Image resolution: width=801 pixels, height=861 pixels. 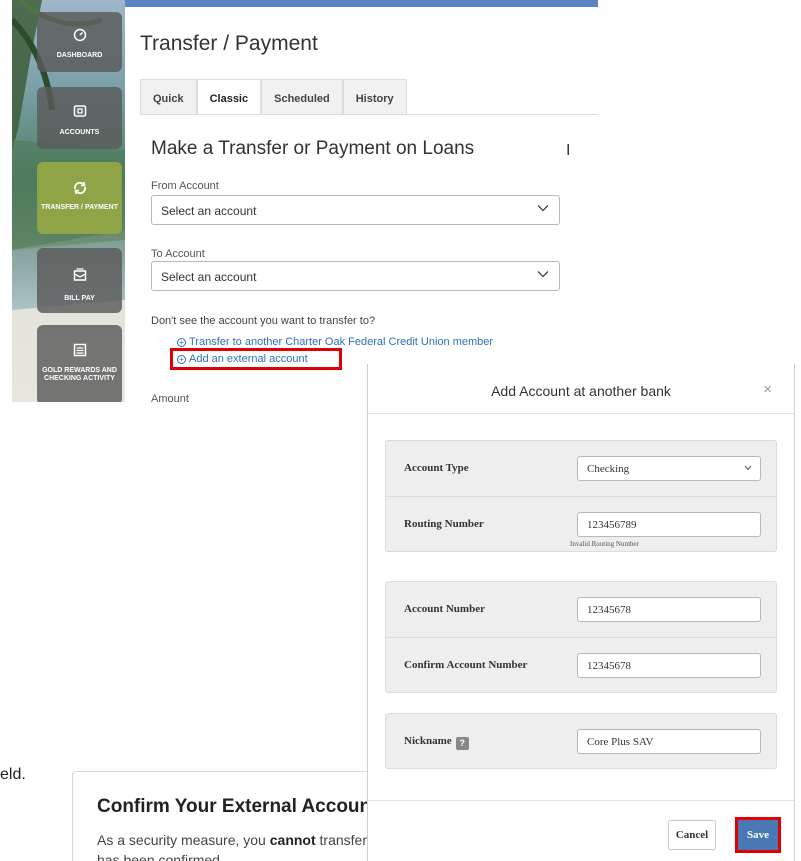 What do you see at coordinates (428, 741) in the screenshot?
I see `nickname-label: Nickname` at bounding box center [428, 741].